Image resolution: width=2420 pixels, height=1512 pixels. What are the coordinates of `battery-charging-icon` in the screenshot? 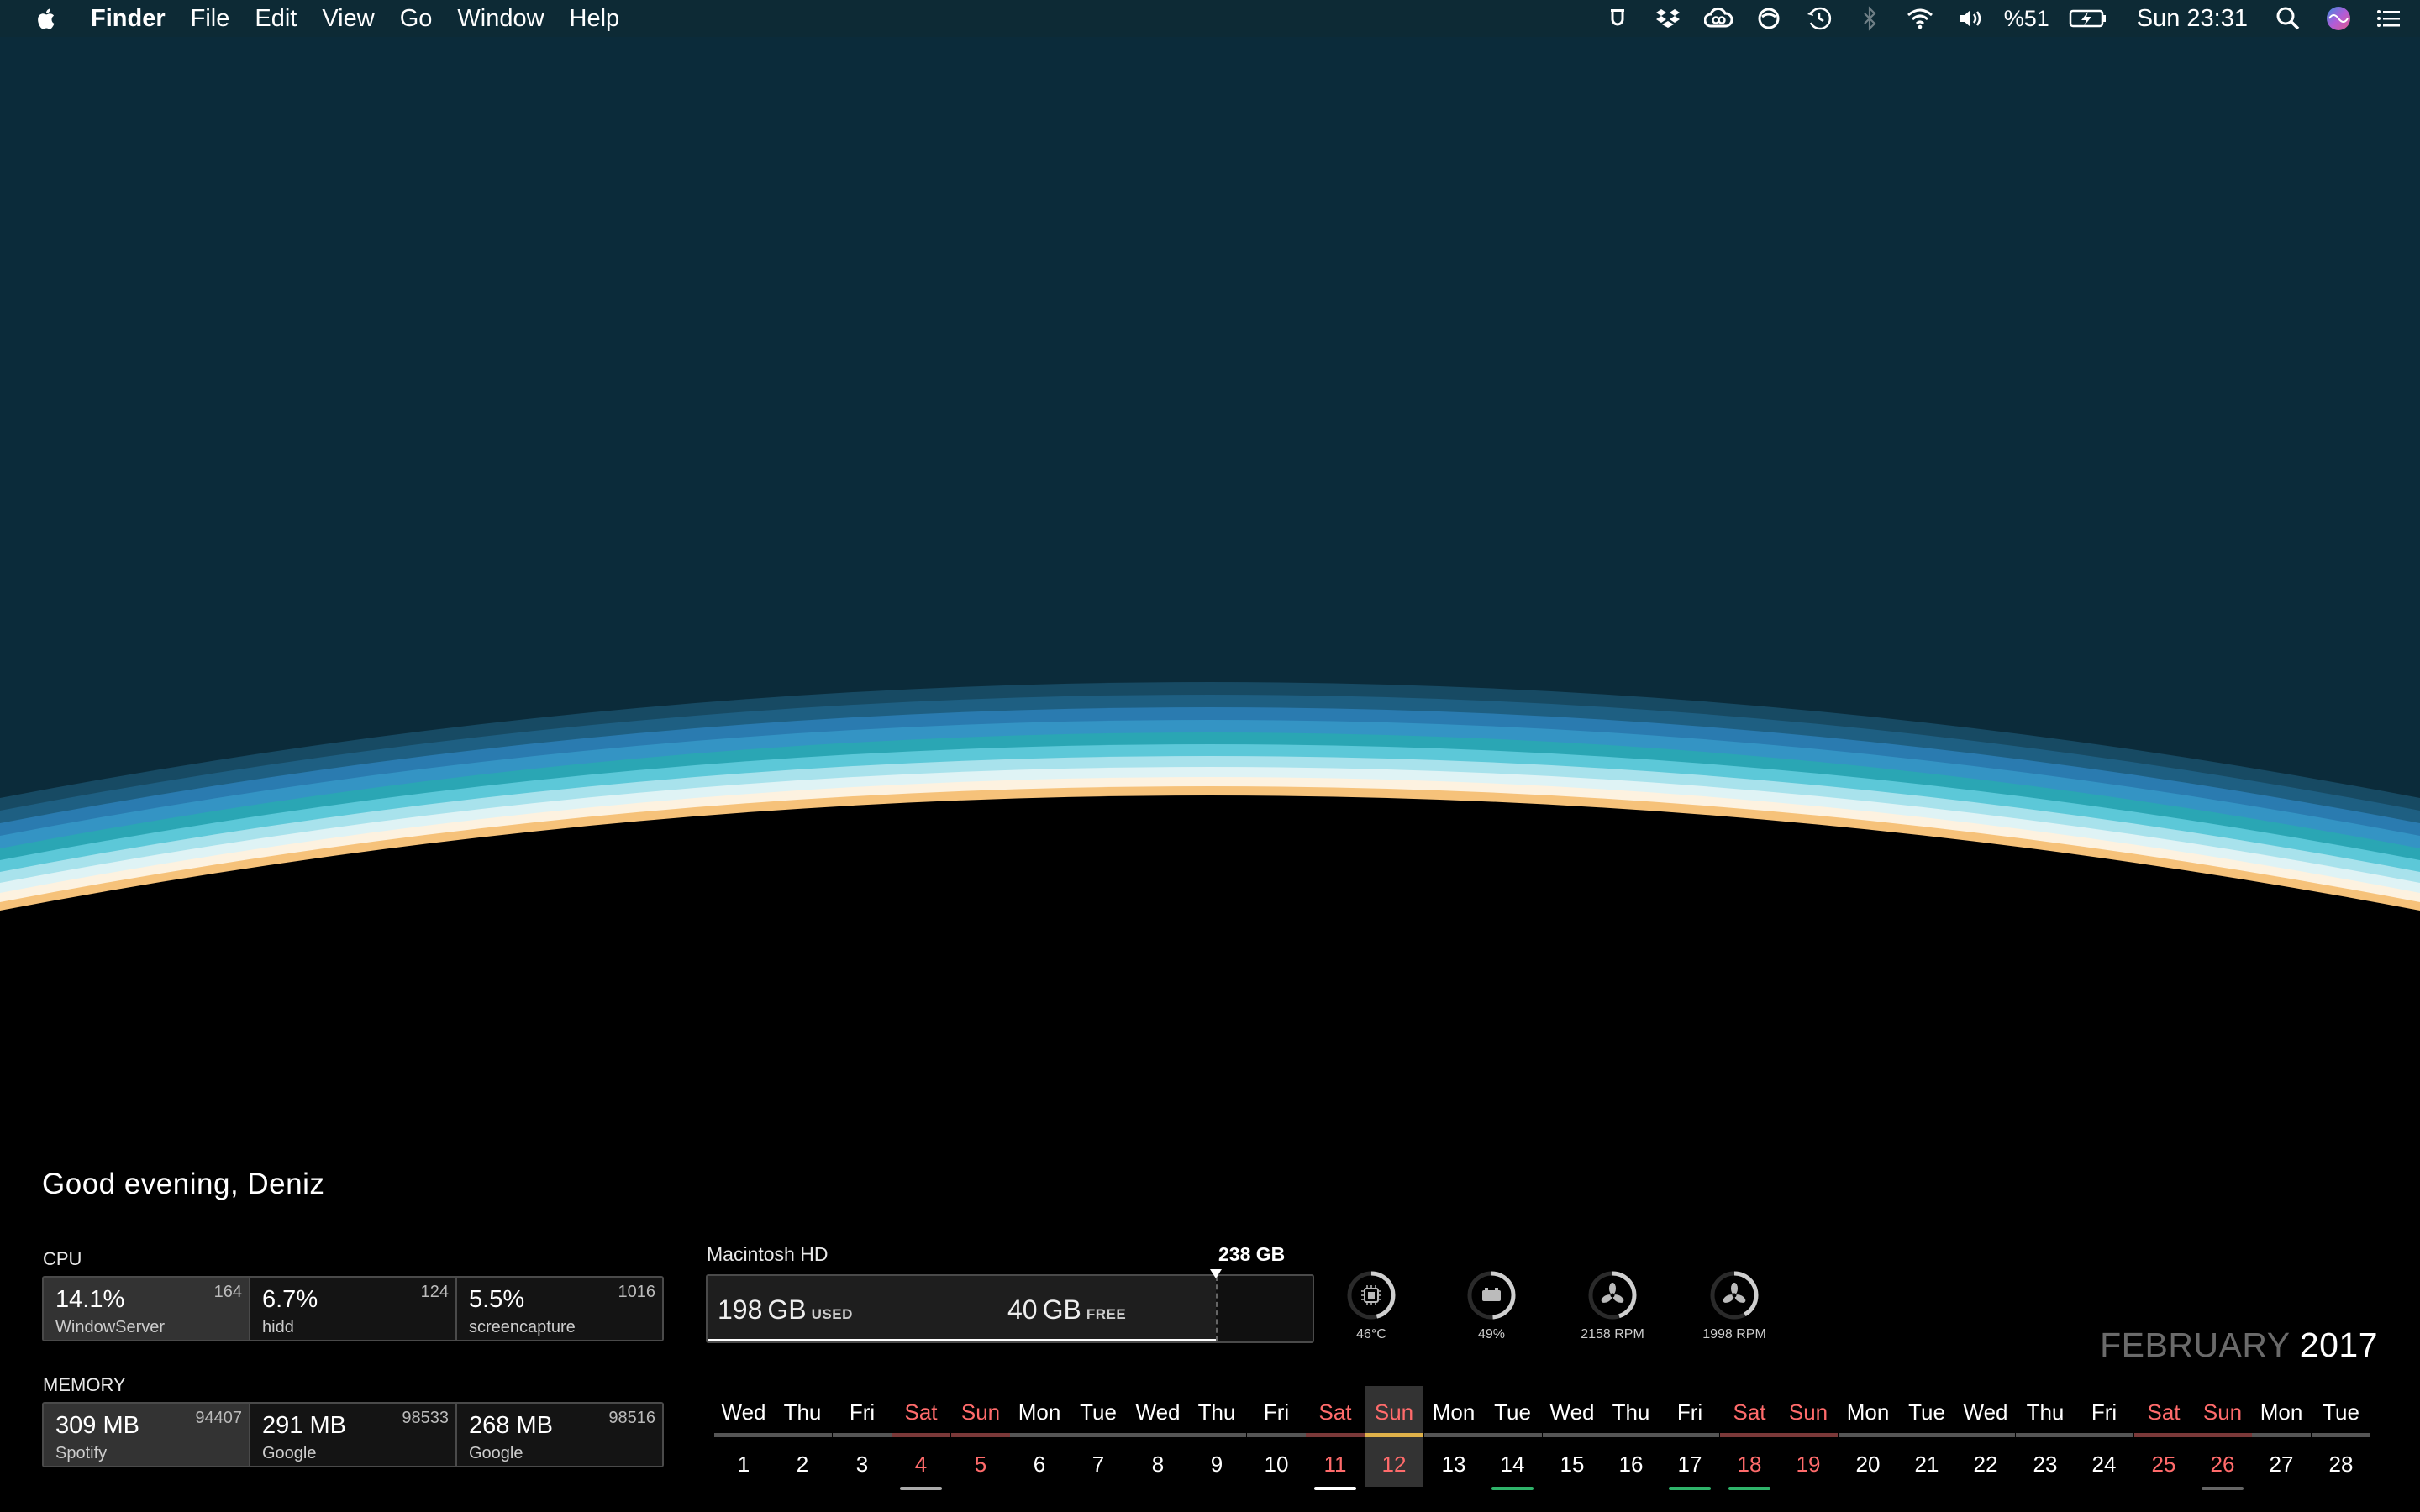 It's located at (2088, 18).